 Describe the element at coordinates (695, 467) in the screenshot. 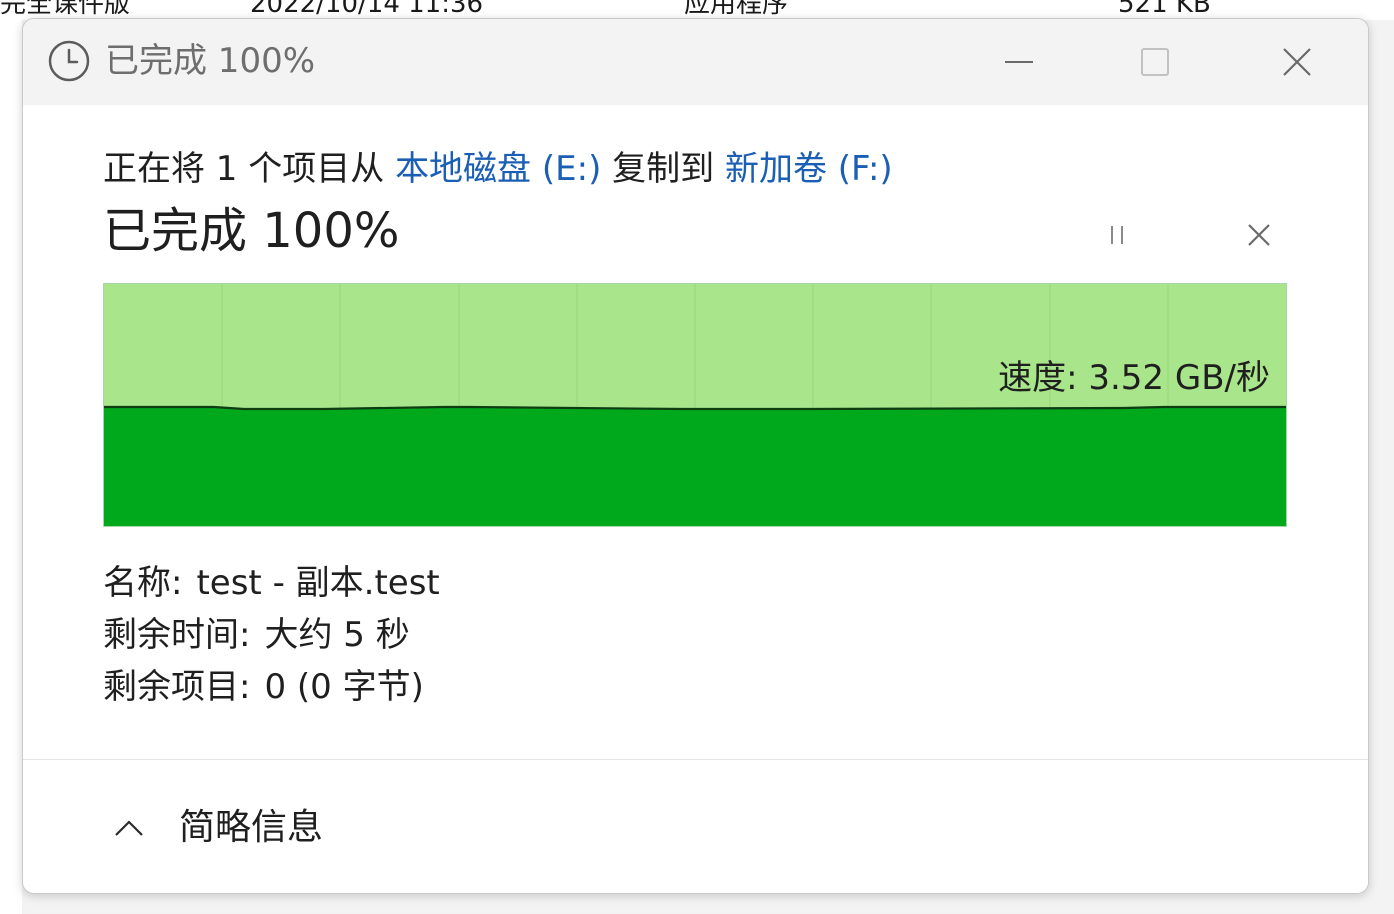

I see `throughput-area` at that location.